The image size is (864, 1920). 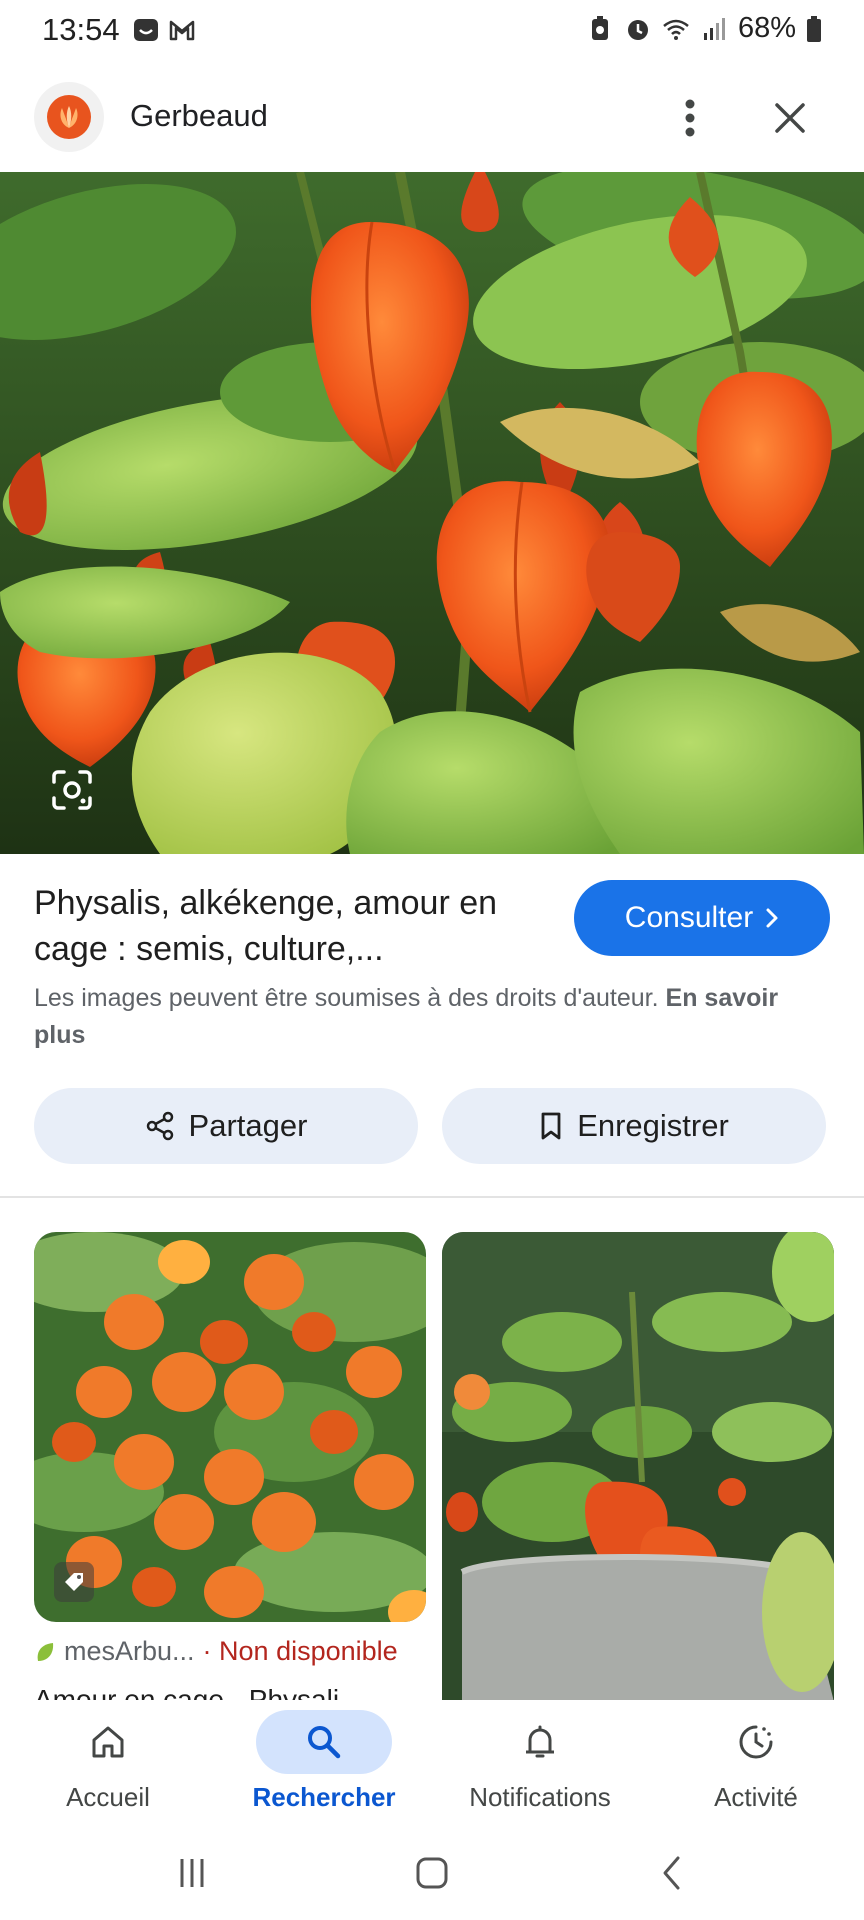 I want to click on nav-notifications: Notifications, so click(x=540, y=1770).